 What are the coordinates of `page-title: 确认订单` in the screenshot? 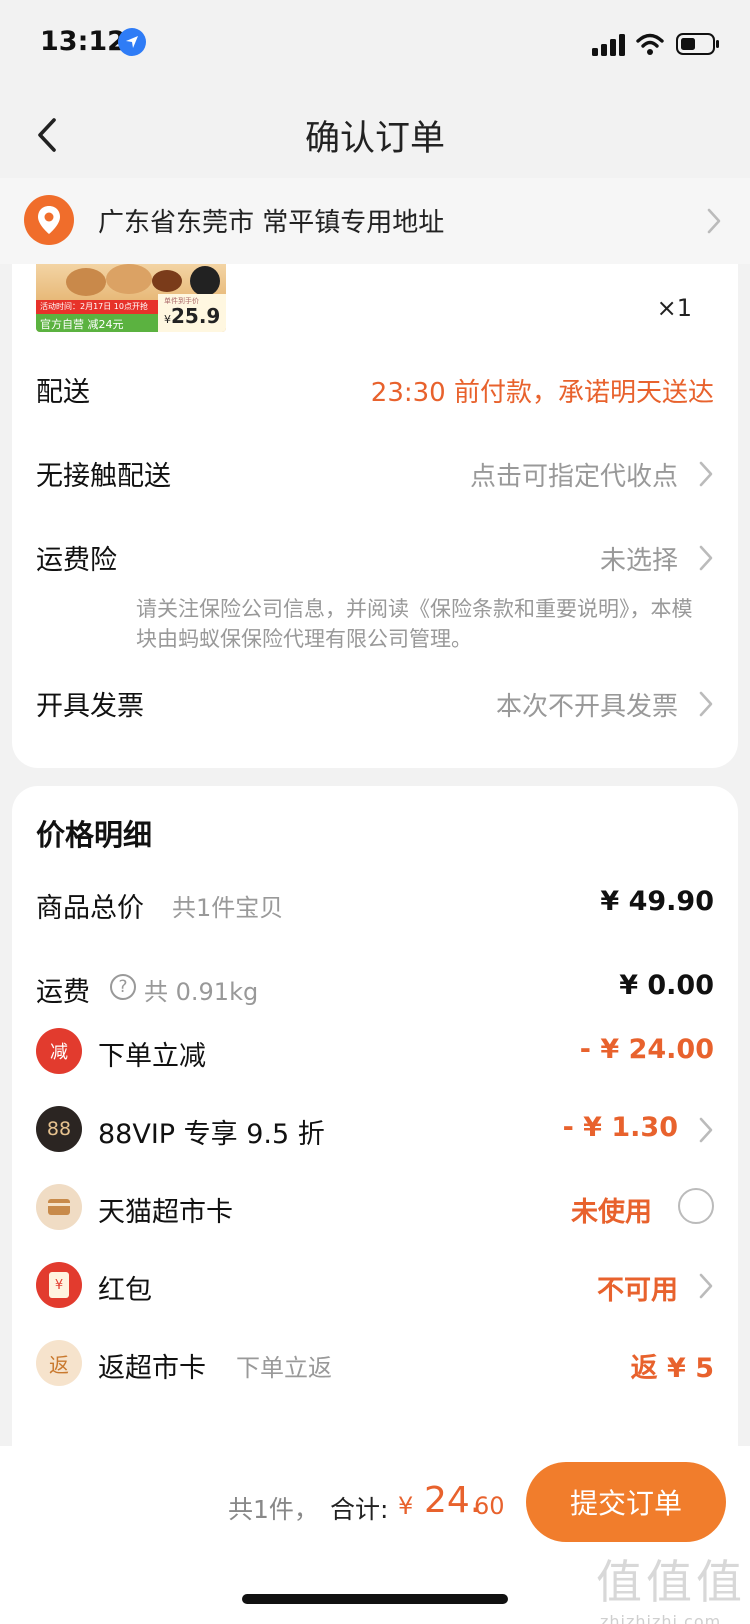 It's located at (374, 139).